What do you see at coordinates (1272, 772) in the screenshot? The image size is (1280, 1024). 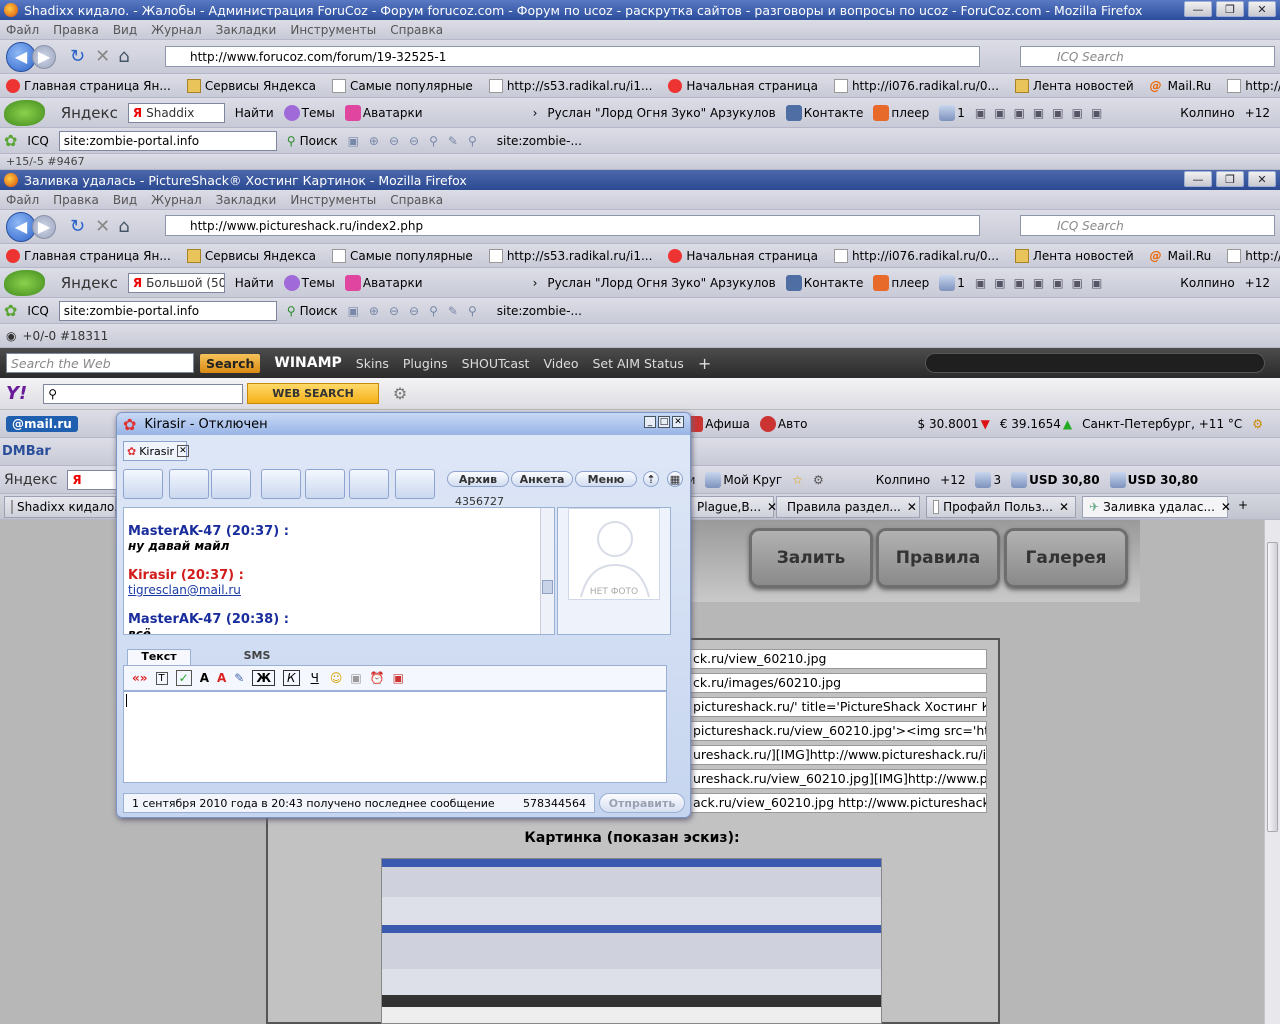 I see `page-scrollbar` at bounding box center [1272, 772].